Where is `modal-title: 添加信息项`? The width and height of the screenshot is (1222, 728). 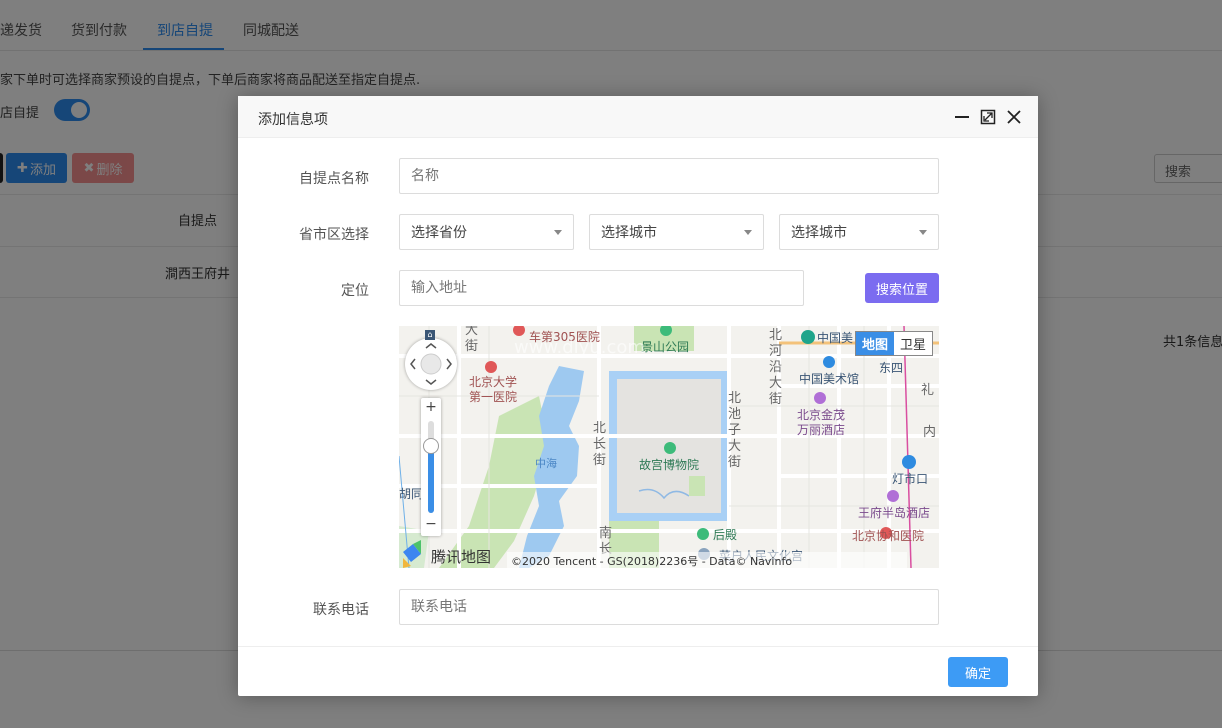
modal-title: 添加信息项 is located at coordinates (293, 120).